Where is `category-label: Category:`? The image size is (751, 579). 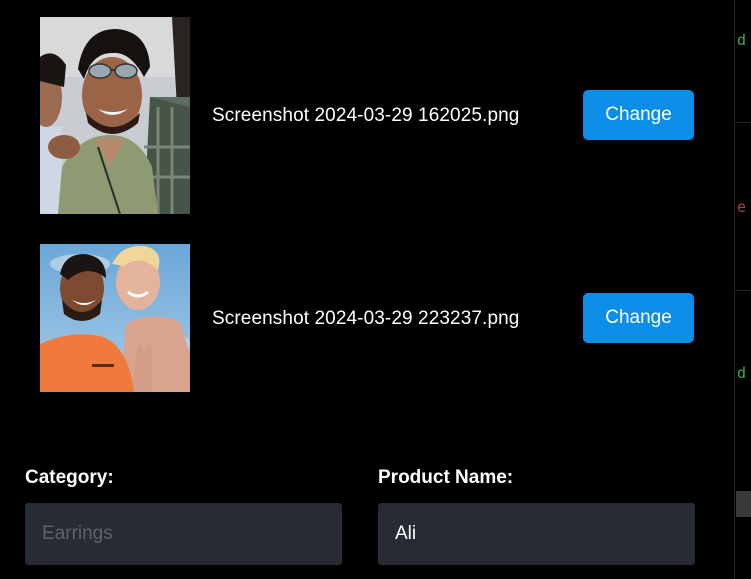 category-label: Category: is located at coordinates (69, 477).